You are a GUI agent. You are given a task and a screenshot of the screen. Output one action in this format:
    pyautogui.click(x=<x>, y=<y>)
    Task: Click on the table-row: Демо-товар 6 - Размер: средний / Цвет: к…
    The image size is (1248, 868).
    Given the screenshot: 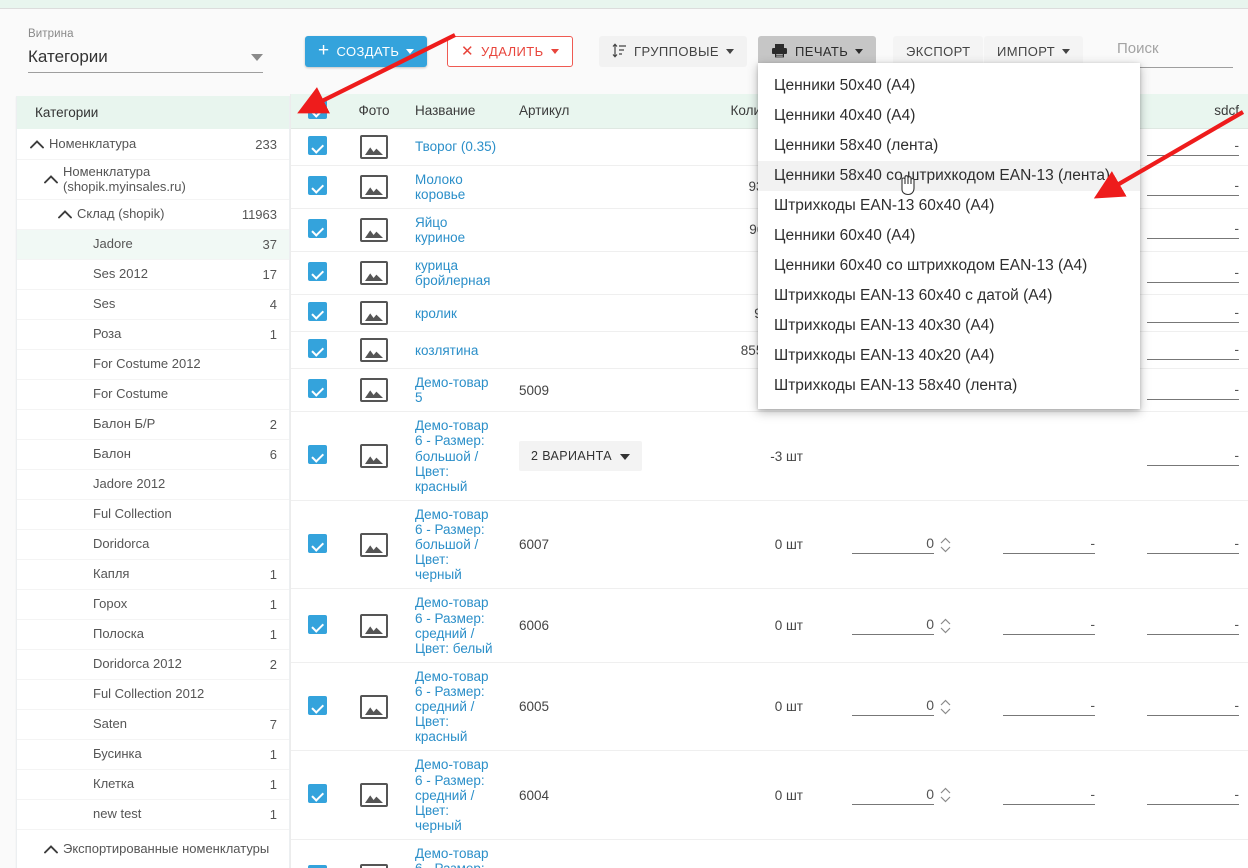 What is the action you would take?
    pyautogui.click(x=769, y=707)
    